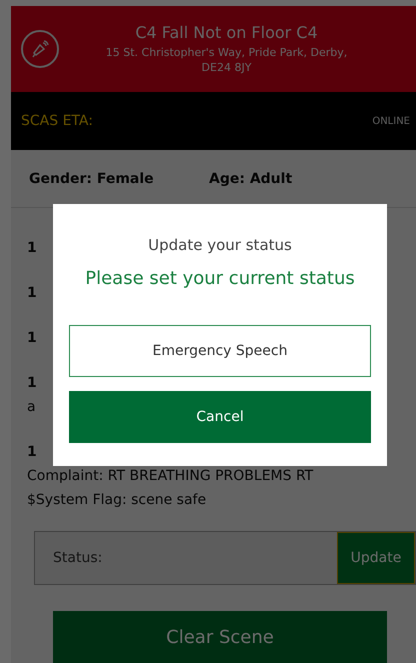  I want to click on status-option-button: Cancel, so click(220, 417).